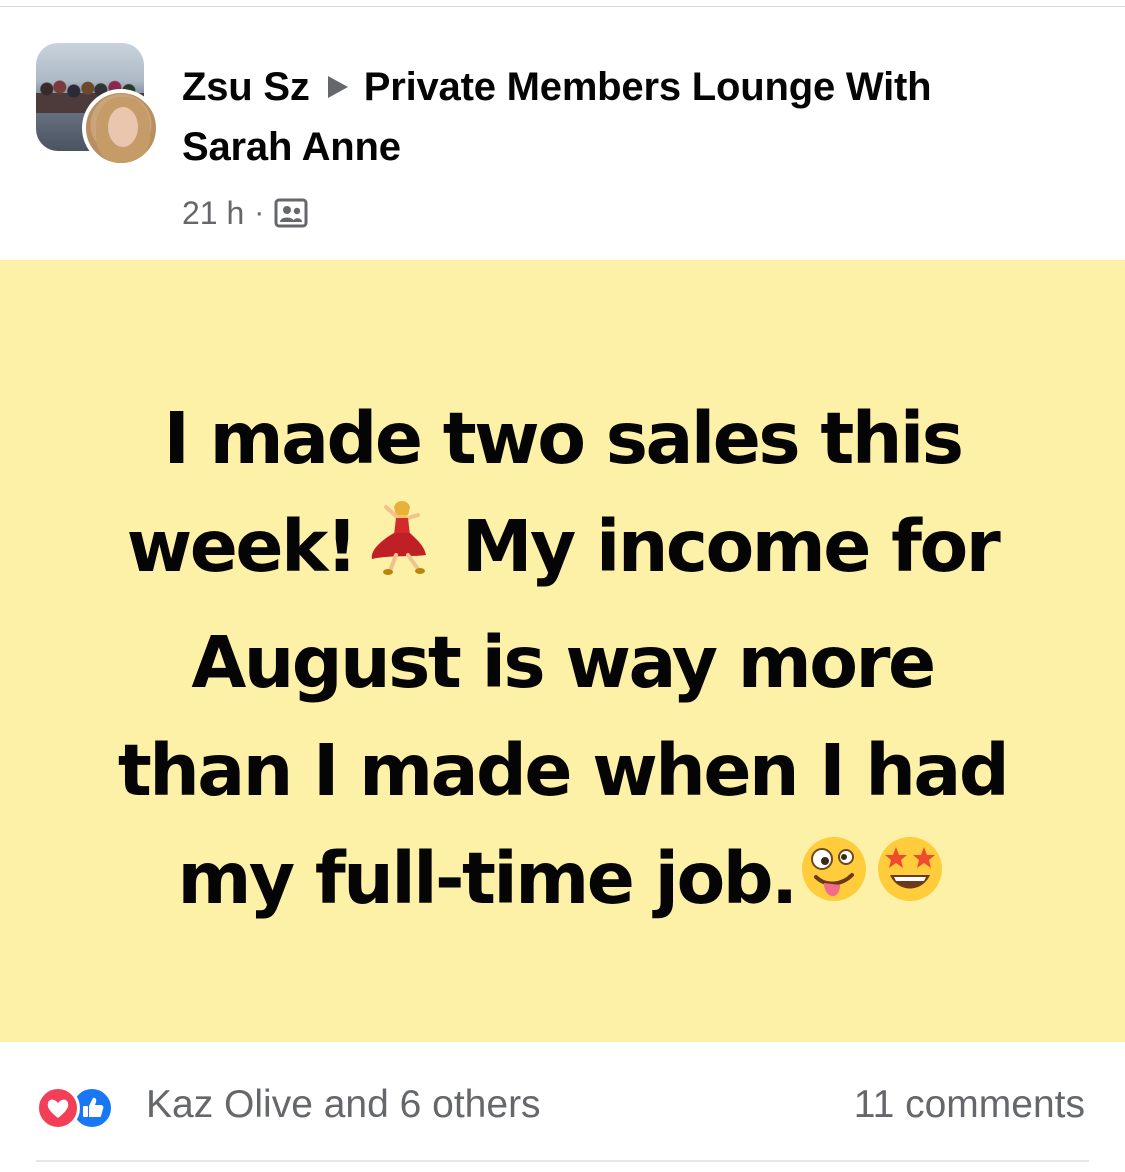 This screenshot has width=1125, height=1172. Describe the element at coordinates (58, 1108) in the screenshot. I see `love-reaction-icon` at that location.